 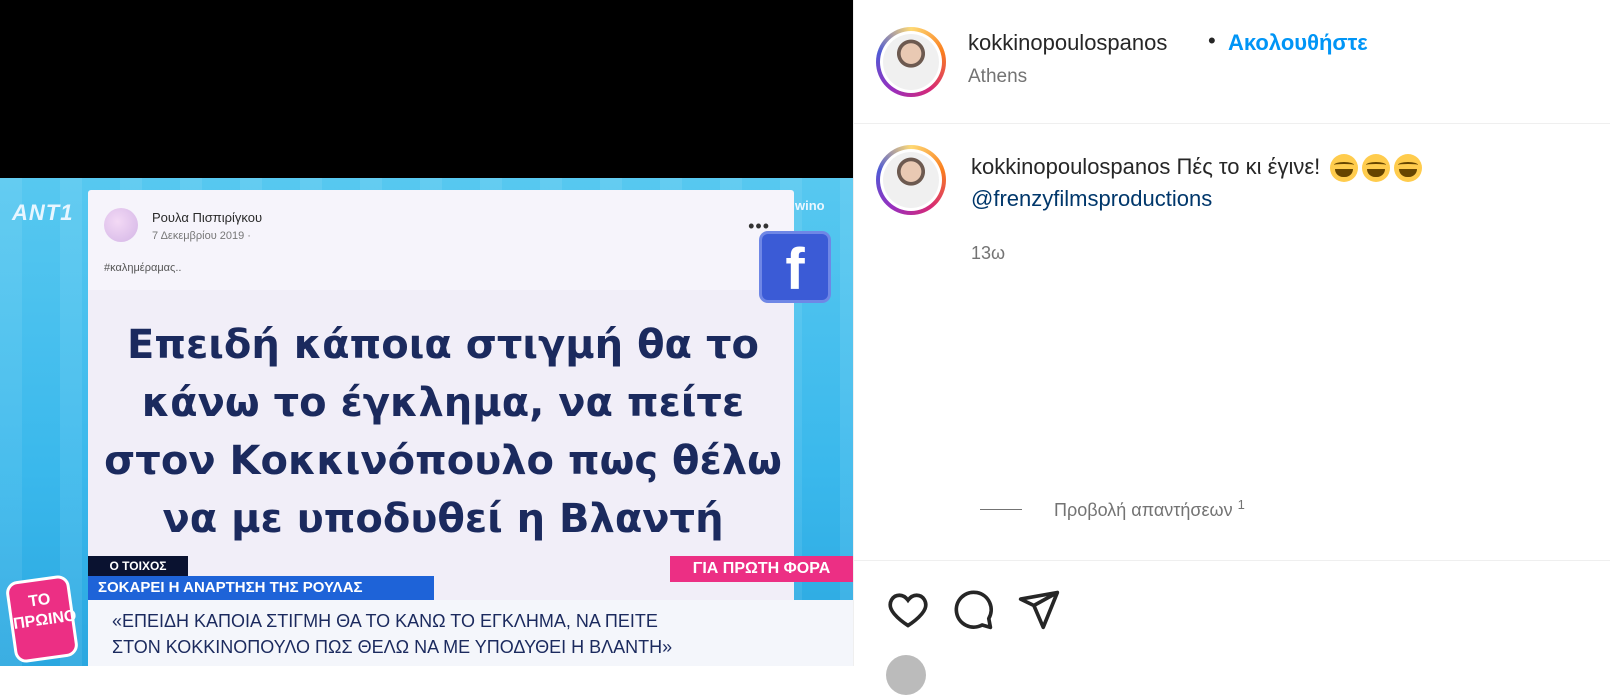 I want to click on author-username-link: kokkinopoulospanos, so click(x=1067, y=43).